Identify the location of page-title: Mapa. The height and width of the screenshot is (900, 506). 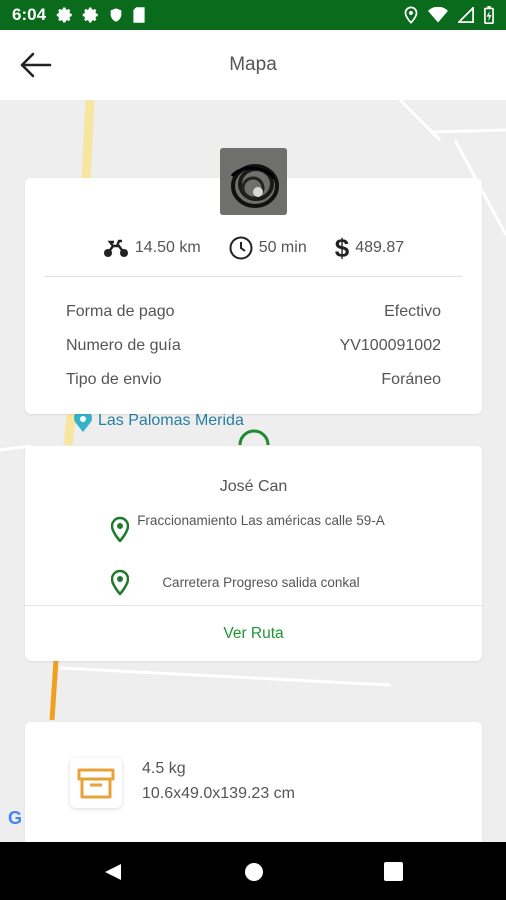
(253, 64).